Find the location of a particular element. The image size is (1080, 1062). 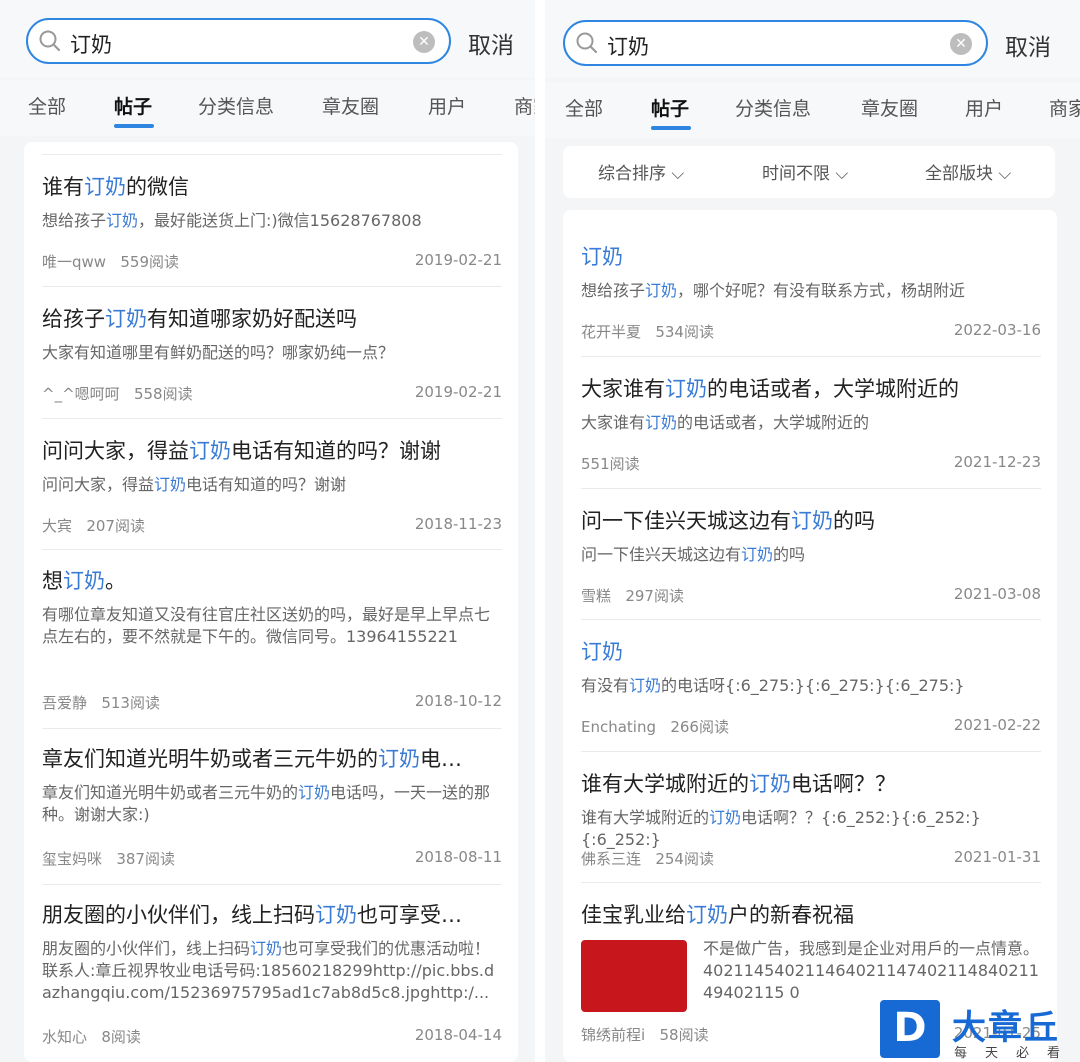

post-date: 2021-03-08 is located at coordinates (997, 594).